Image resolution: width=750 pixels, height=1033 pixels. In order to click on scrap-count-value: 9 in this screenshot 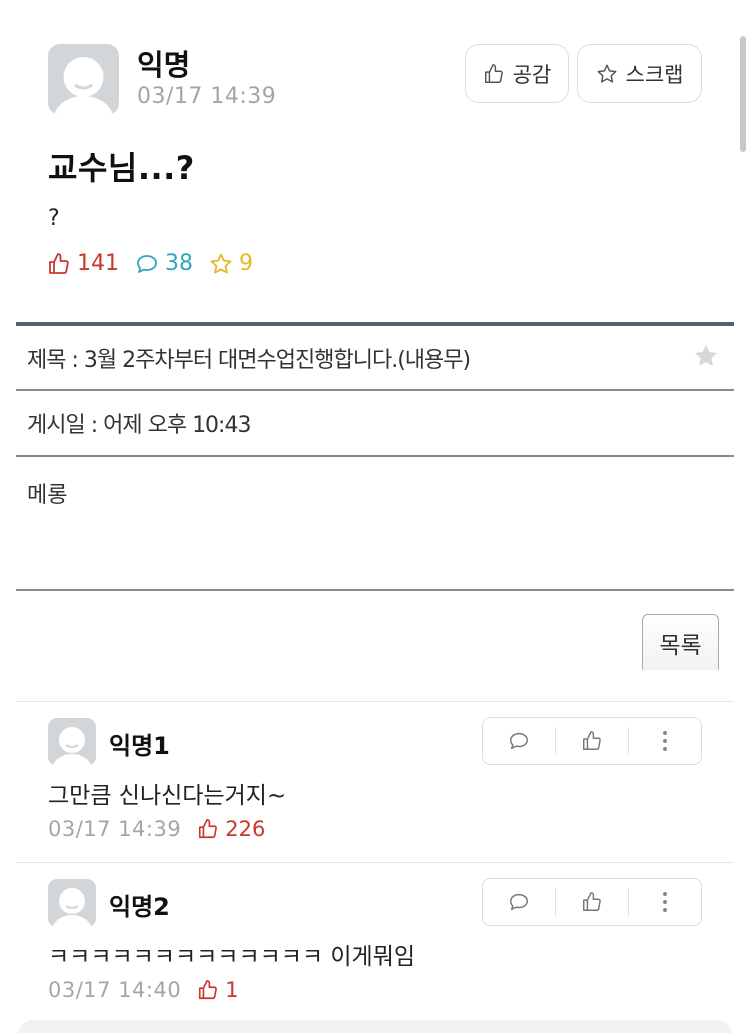, I will do `click(246, 263)`.